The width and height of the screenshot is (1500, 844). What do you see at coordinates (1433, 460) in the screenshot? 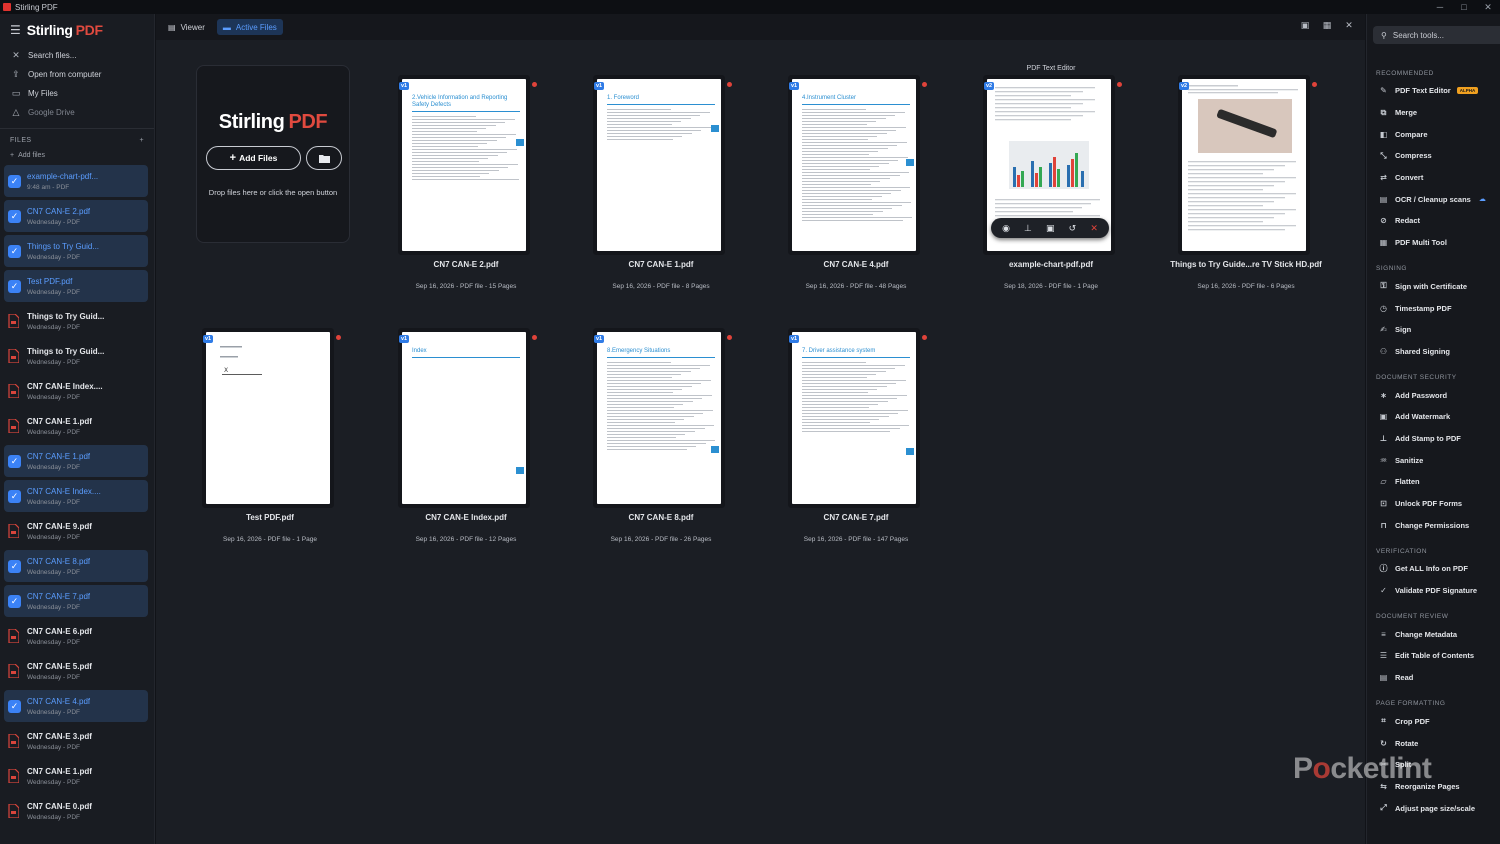
I see `tool-sanitize: ♒ Sanitize` at bounding box center [1433, 460].